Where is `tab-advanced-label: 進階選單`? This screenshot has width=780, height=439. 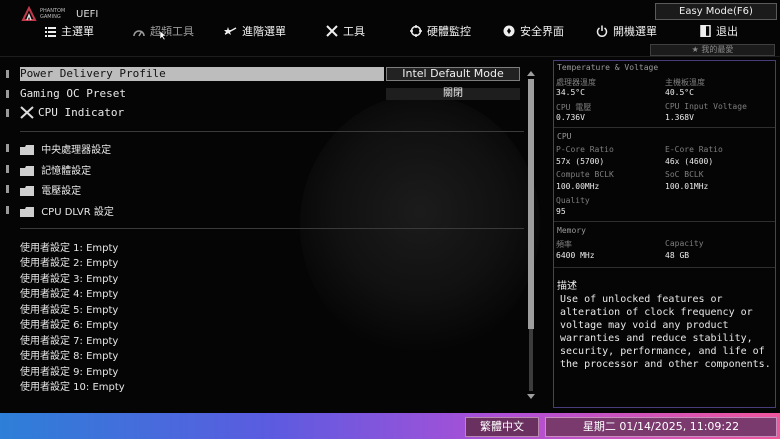 tab-advanced-label: 進階選單 is located at coordinates (264, 31).